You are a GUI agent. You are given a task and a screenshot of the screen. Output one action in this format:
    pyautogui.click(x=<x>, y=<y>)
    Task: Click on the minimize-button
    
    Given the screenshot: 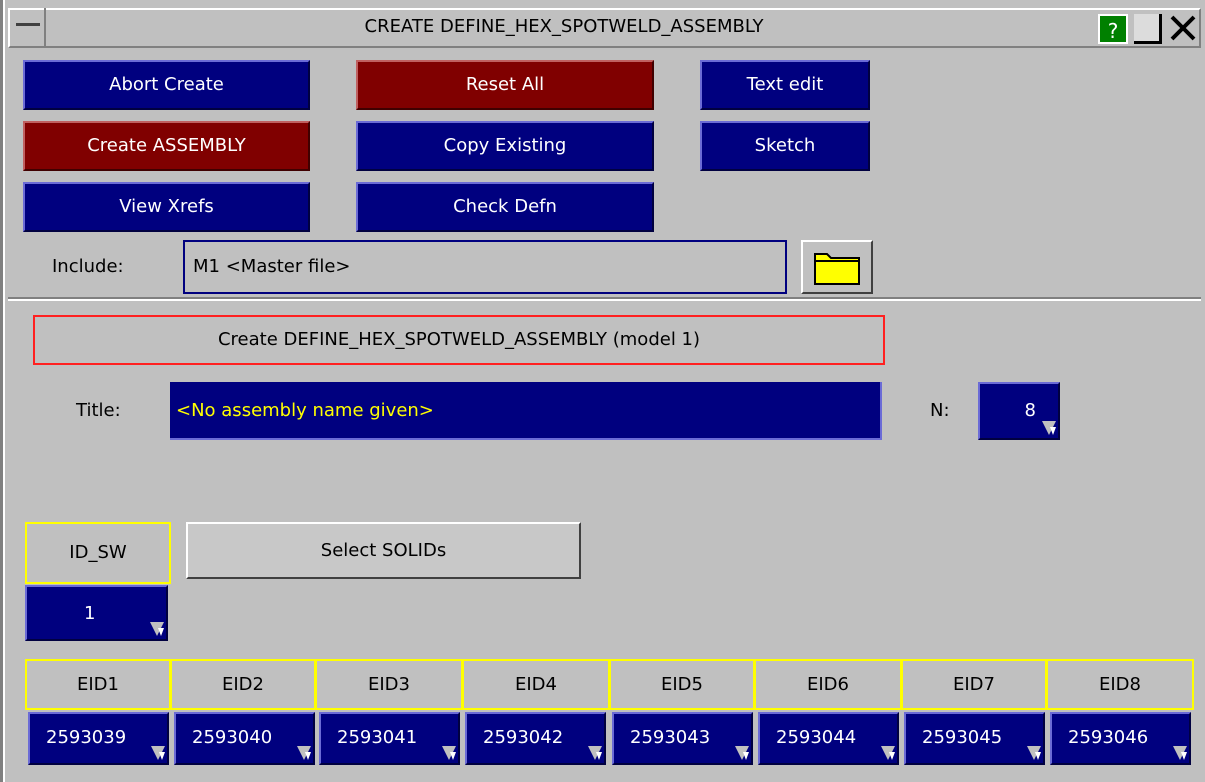 What is the action you would take?
    pyautogui.click(x=1148, y=29)
    